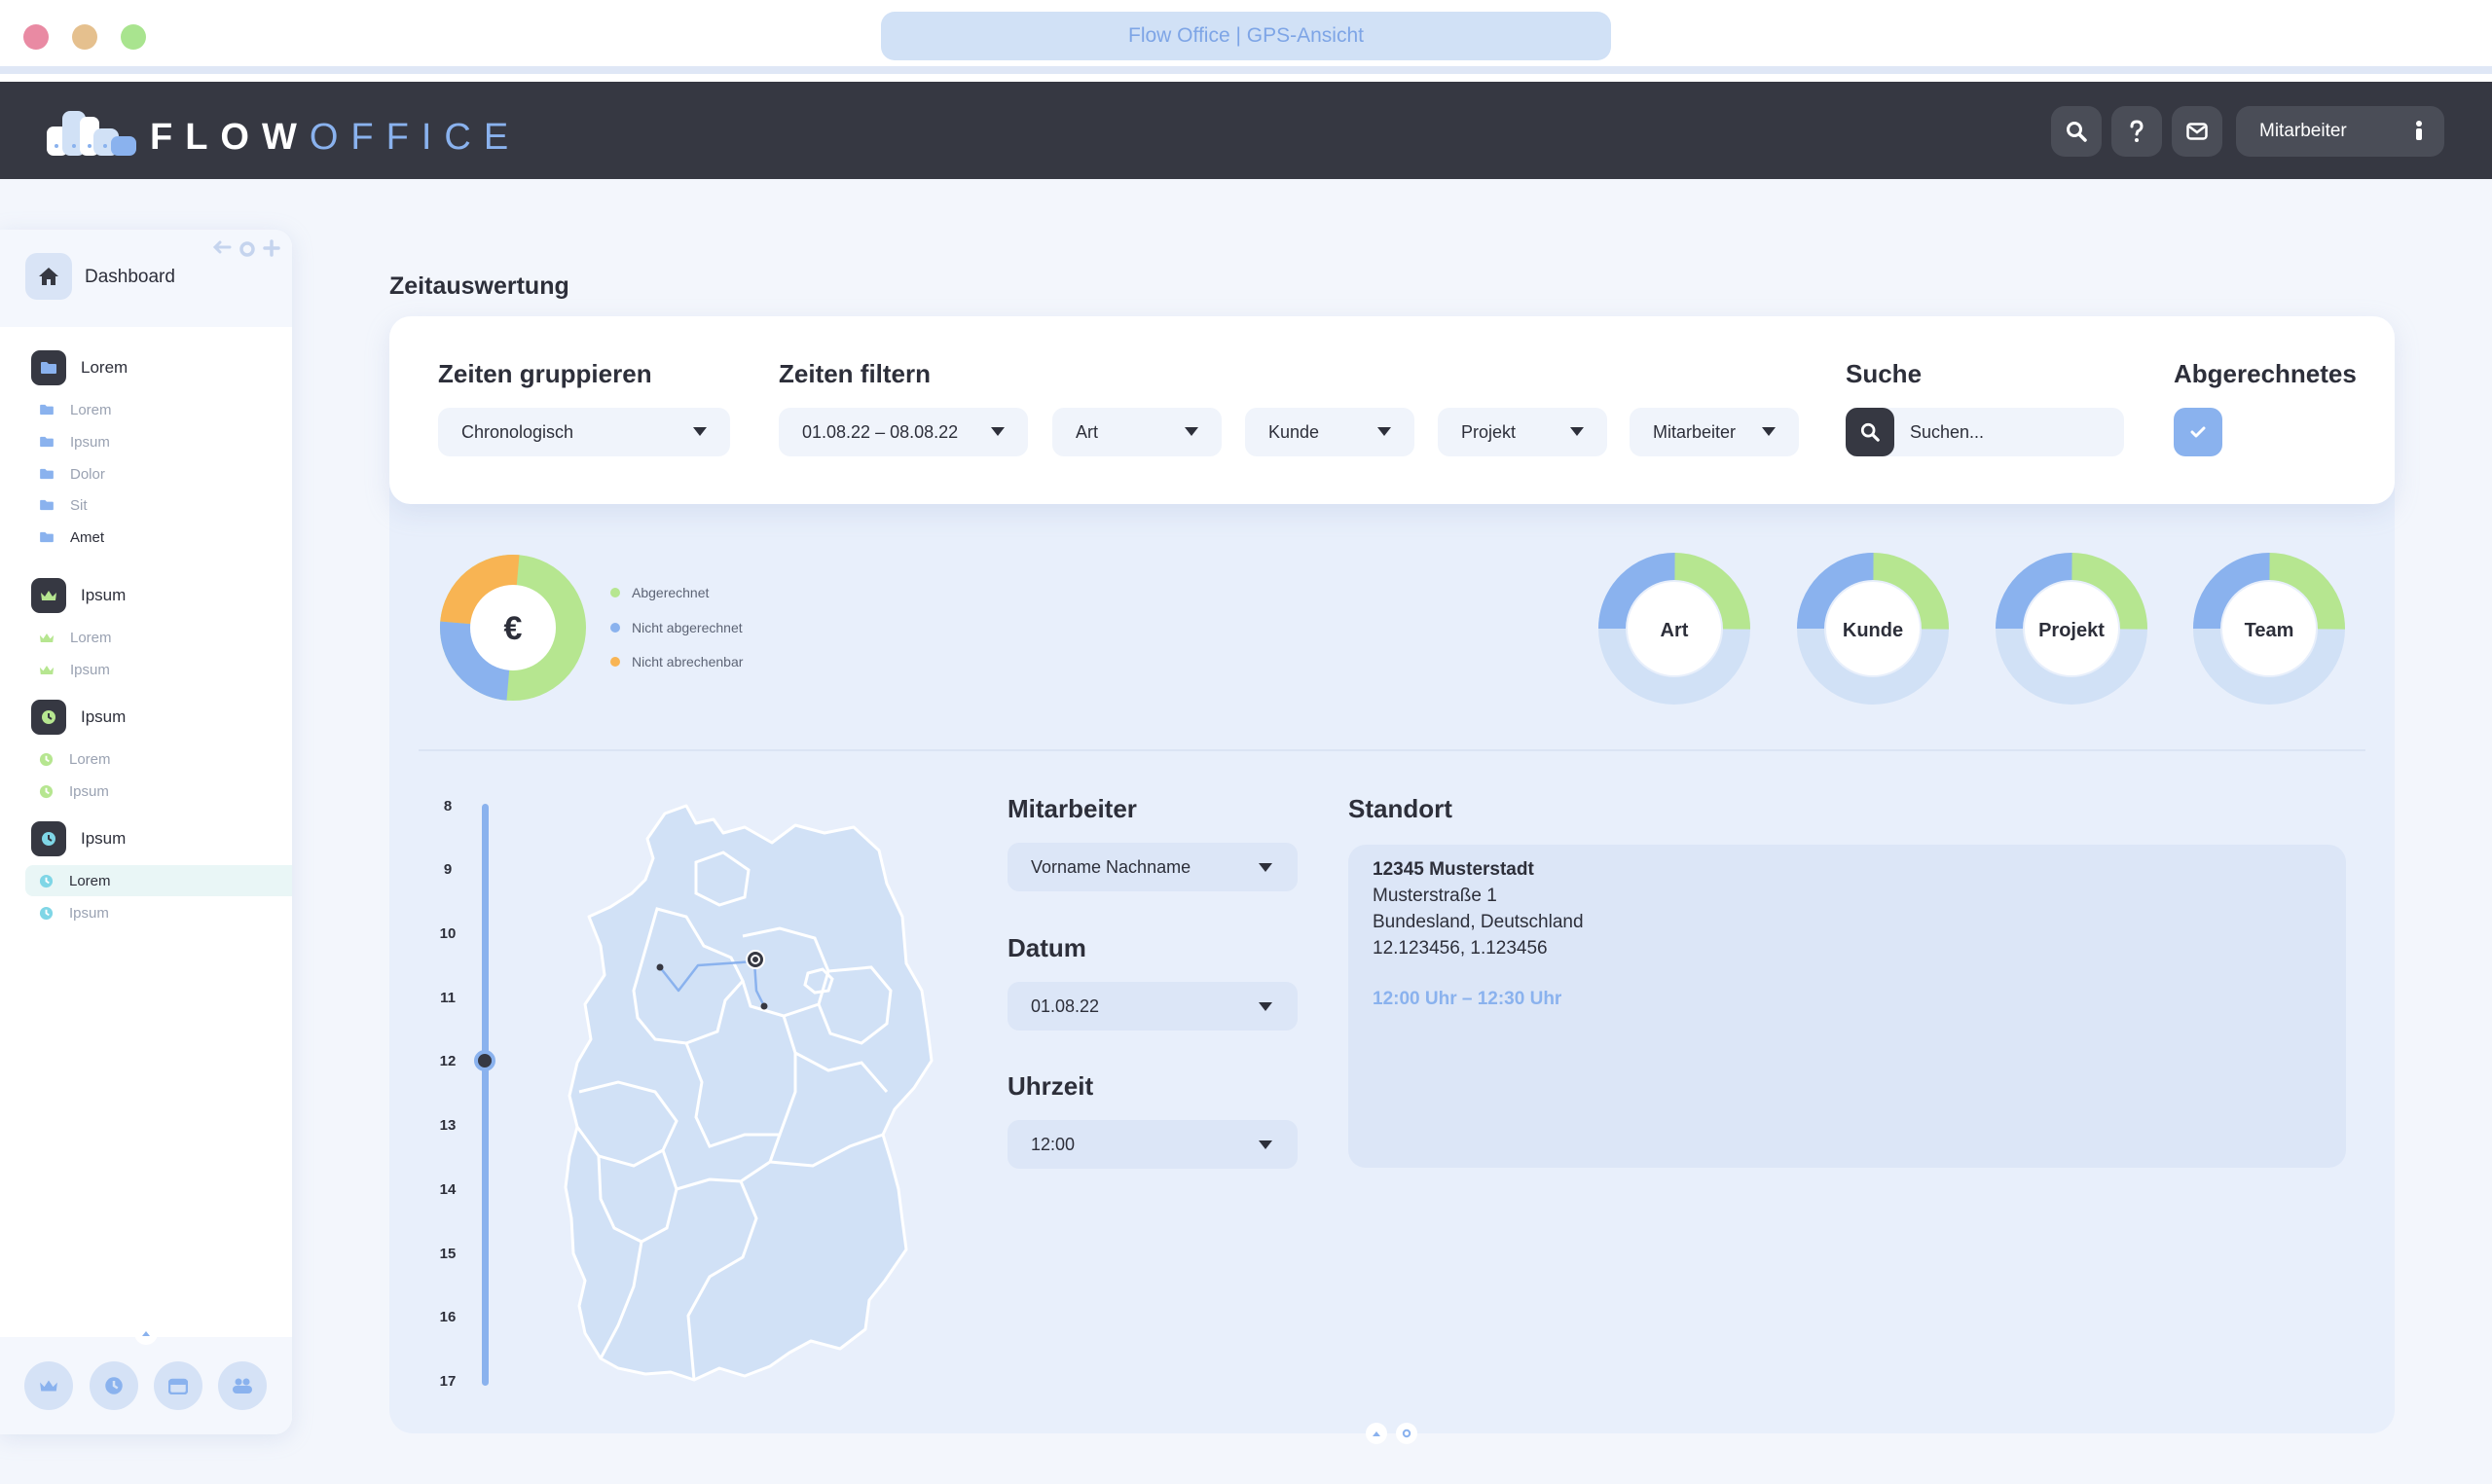  I want to click on donut-art: Art, so click(1674, 629).